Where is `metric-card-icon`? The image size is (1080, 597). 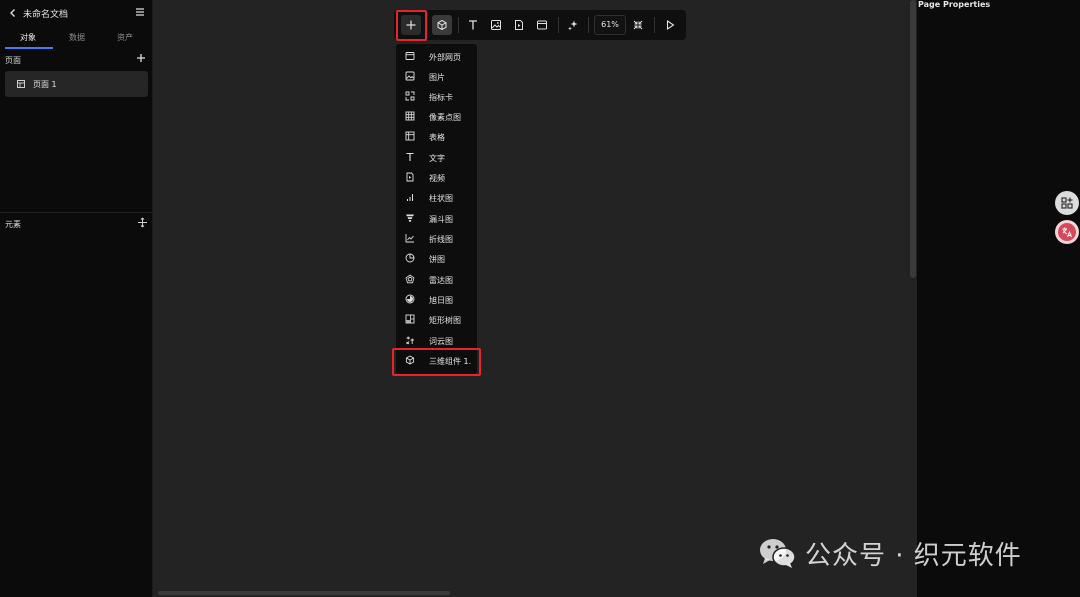 metric-card-icon is located at coordinates (410, 96).